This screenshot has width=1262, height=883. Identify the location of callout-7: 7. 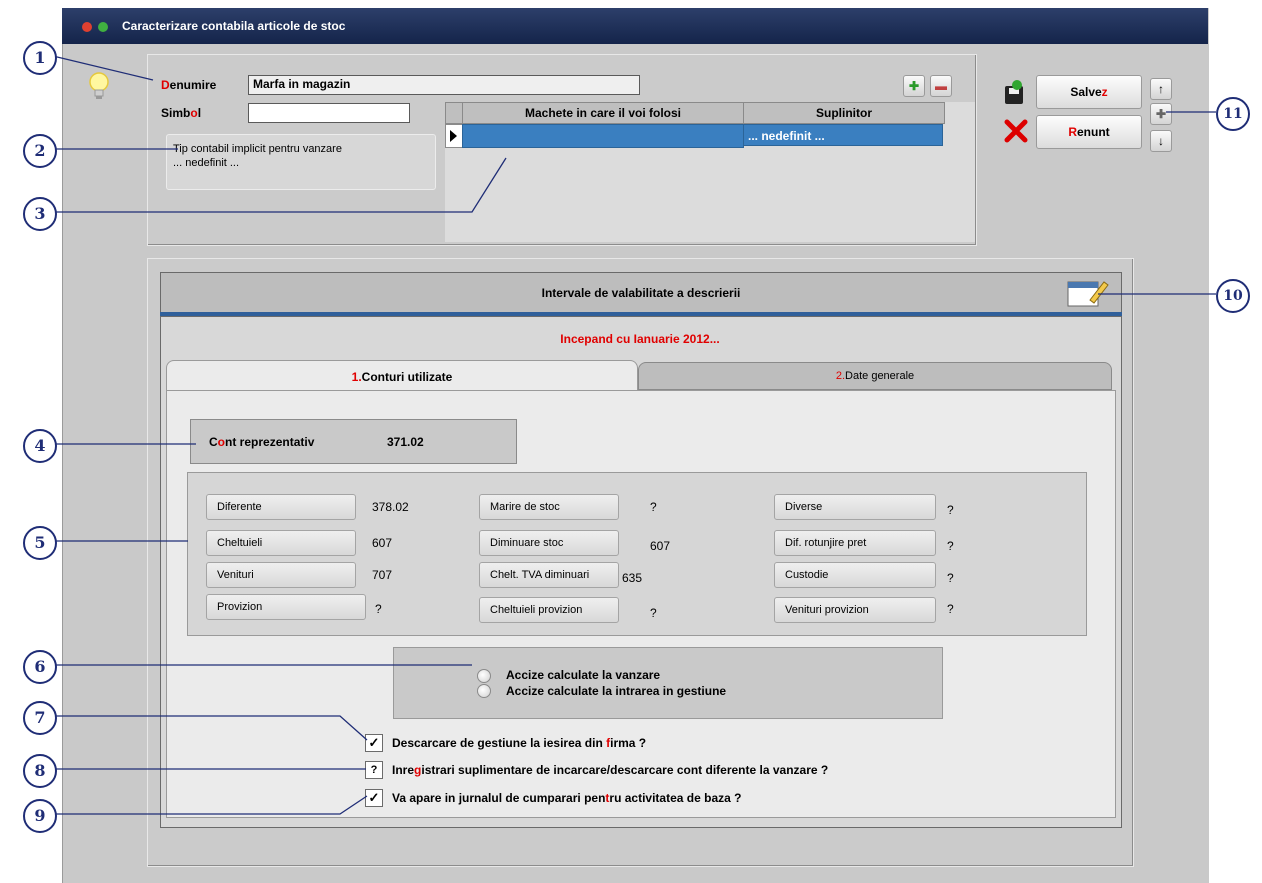
(40, 718).